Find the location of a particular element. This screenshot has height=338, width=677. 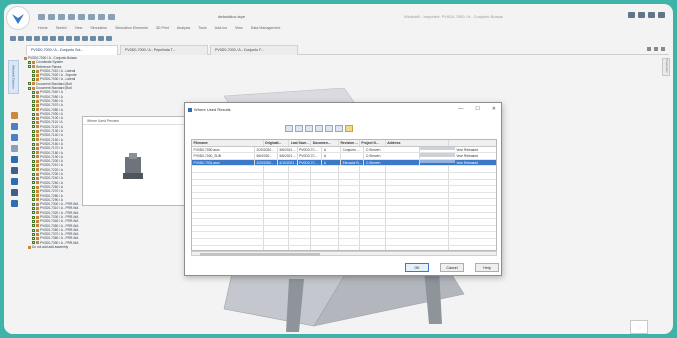

copy-icon is located at coordinates (309, 128).